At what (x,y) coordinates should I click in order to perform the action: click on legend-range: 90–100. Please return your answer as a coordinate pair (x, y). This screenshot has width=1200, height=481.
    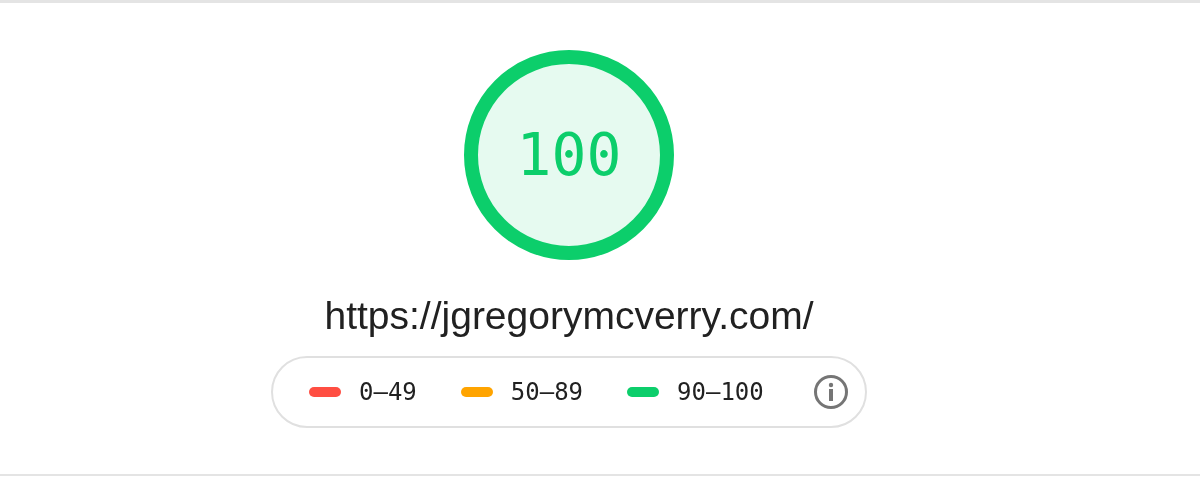
    Looking at the image, I should click on (720, 391).